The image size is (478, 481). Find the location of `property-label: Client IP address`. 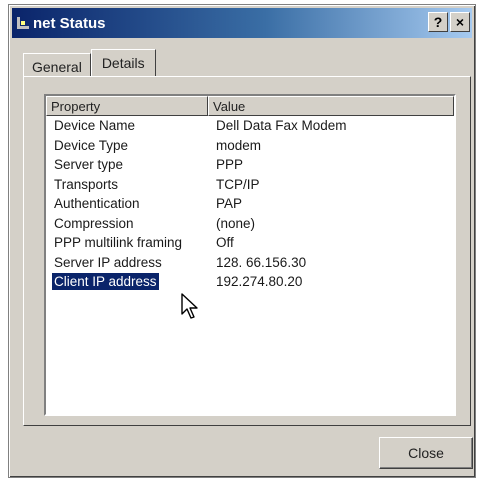

property-label: Client IP address is located at coordinates (105, 282).